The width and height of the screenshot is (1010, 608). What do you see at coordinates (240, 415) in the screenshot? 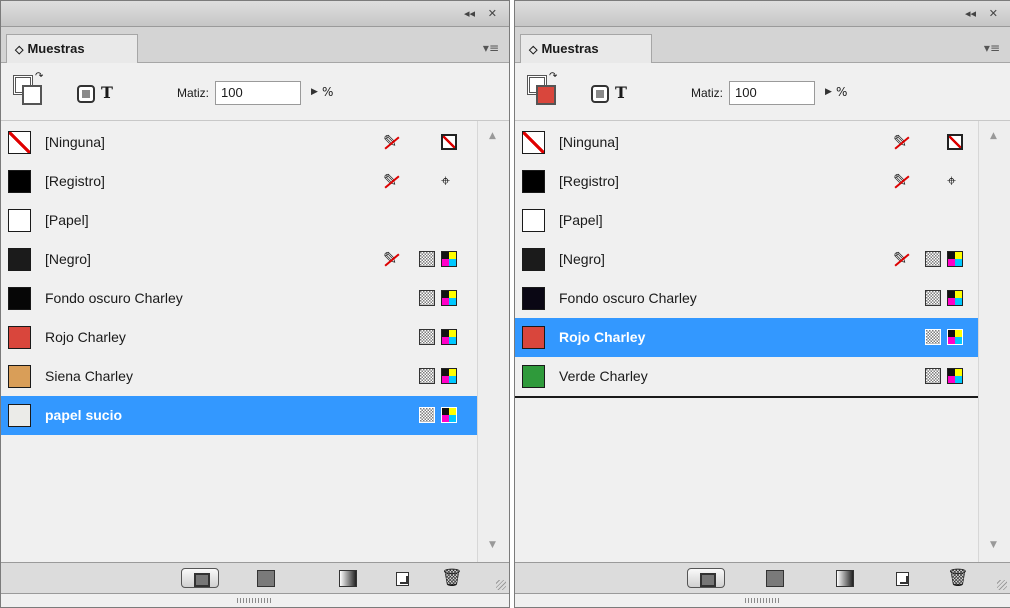
I see `swatch-row: papel sucio` at bounding box center [240, 415].